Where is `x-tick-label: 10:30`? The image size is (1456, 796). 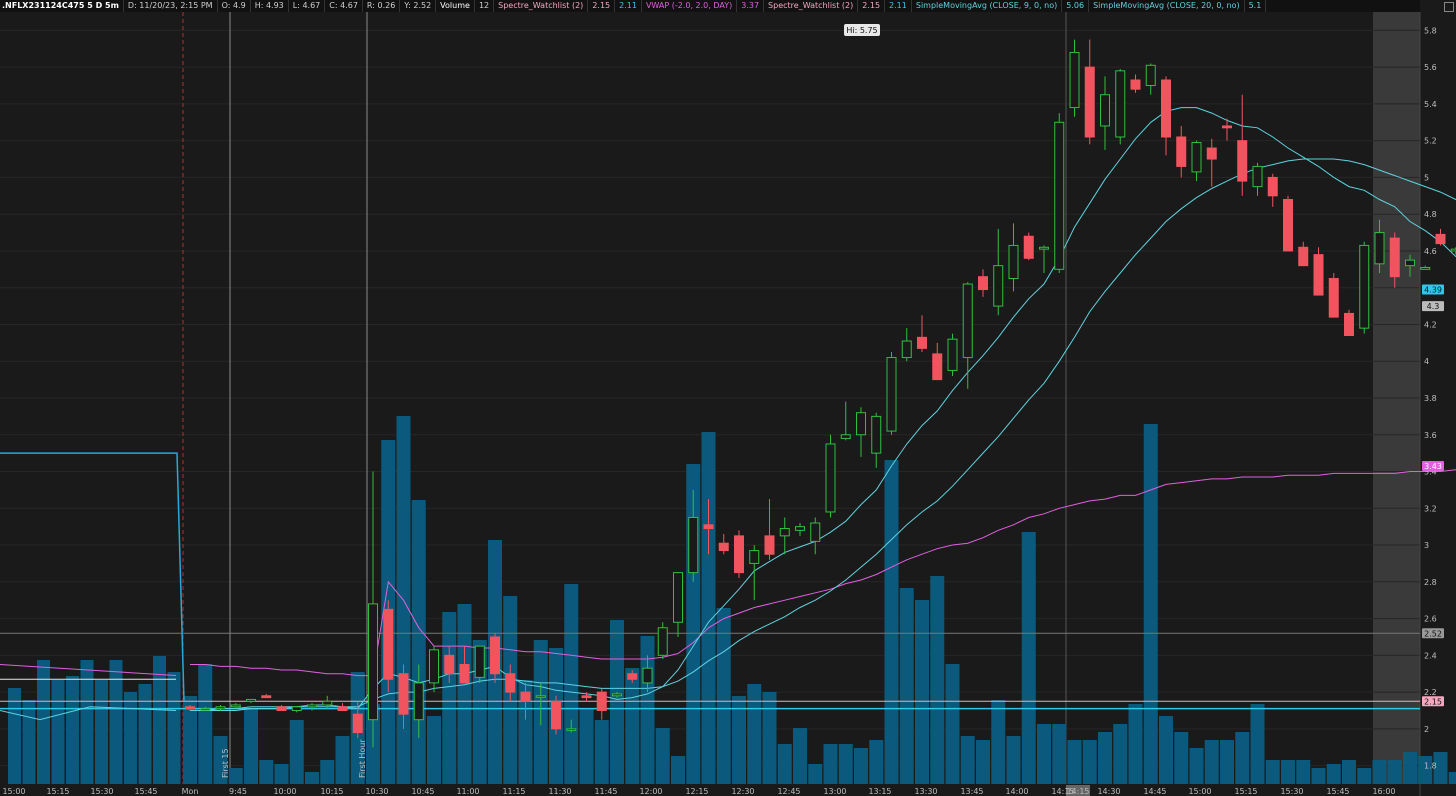
x-tick-label: 10:30 is located at coordinates (376, 791).